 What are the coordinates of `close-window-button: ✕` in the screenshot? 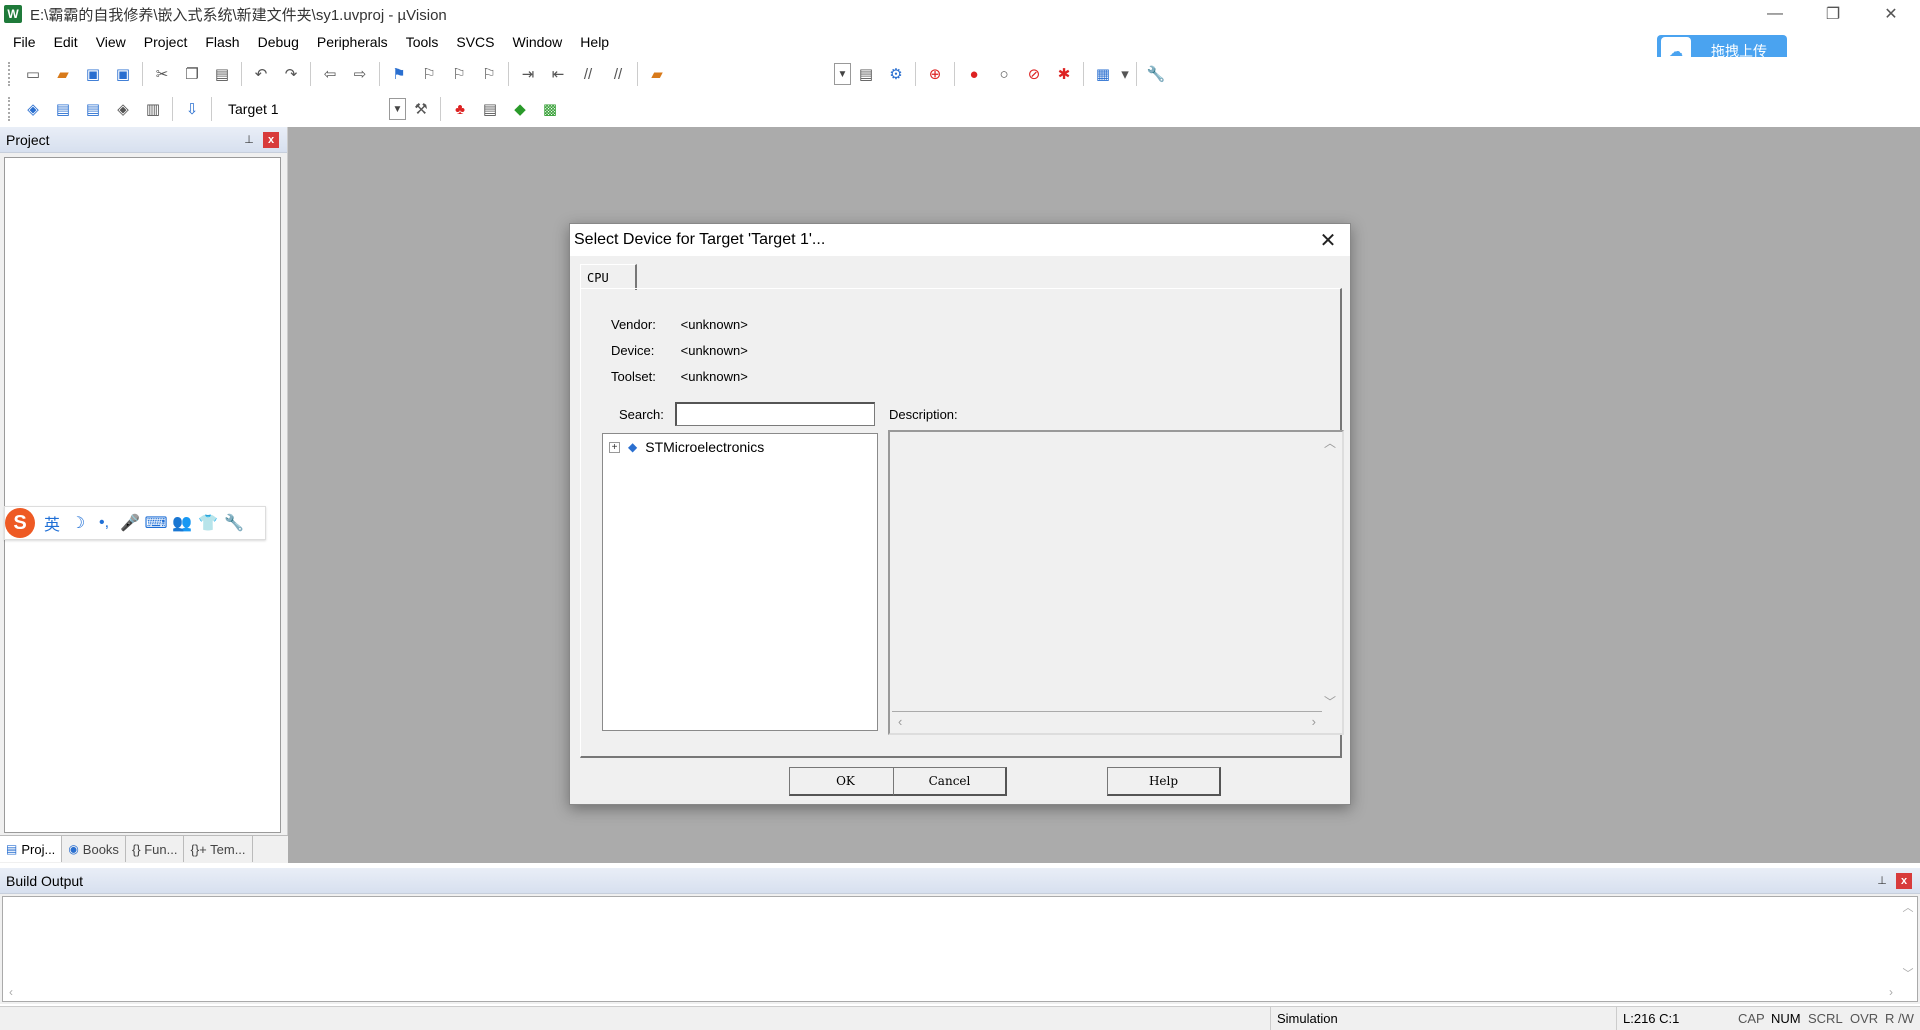 It's located at (1891, 14).